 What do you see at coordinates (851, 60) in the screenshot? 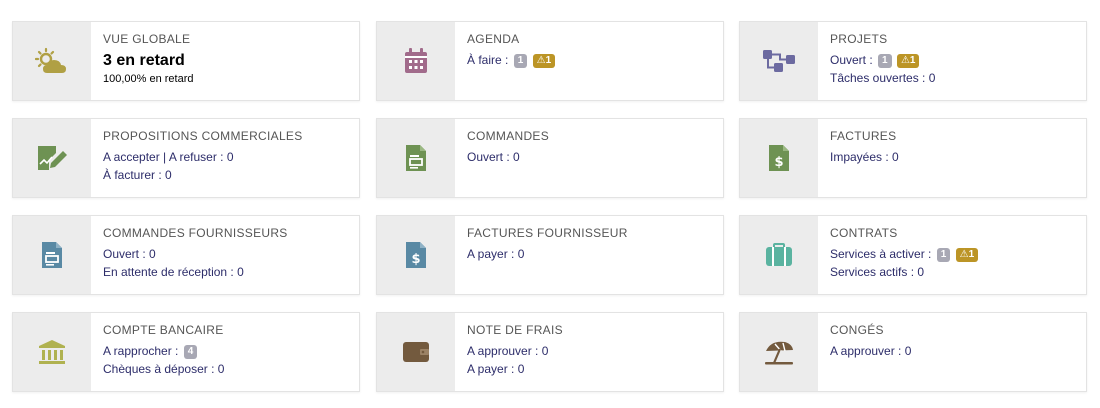
I see `open-label: Ouvert :` at bounding box center [851, 60].